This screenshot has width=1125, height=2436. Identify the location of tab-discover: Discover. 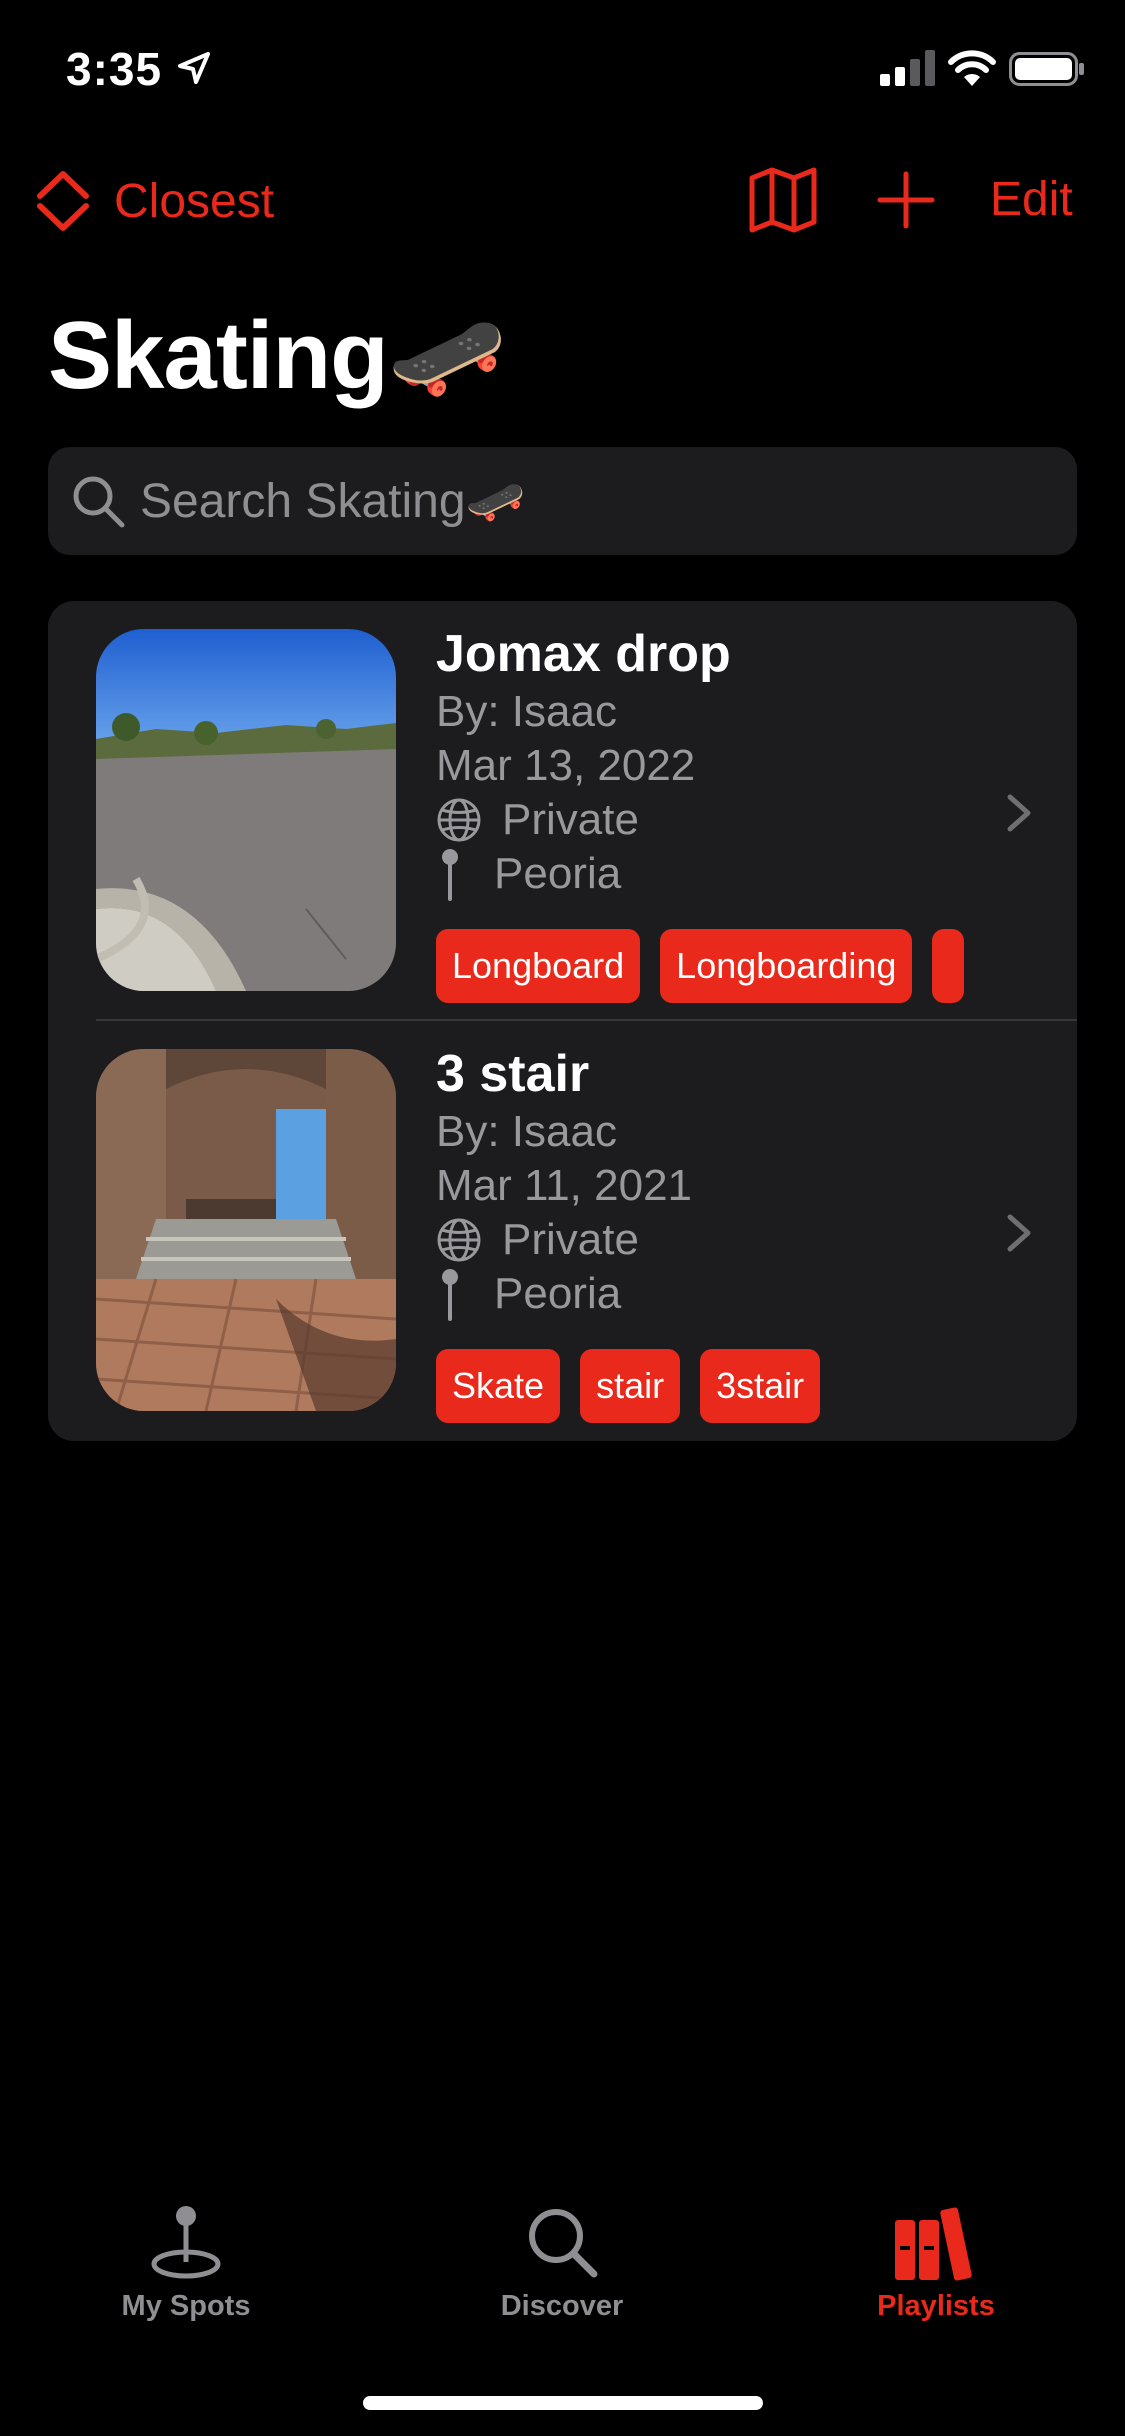
(562, 2272).